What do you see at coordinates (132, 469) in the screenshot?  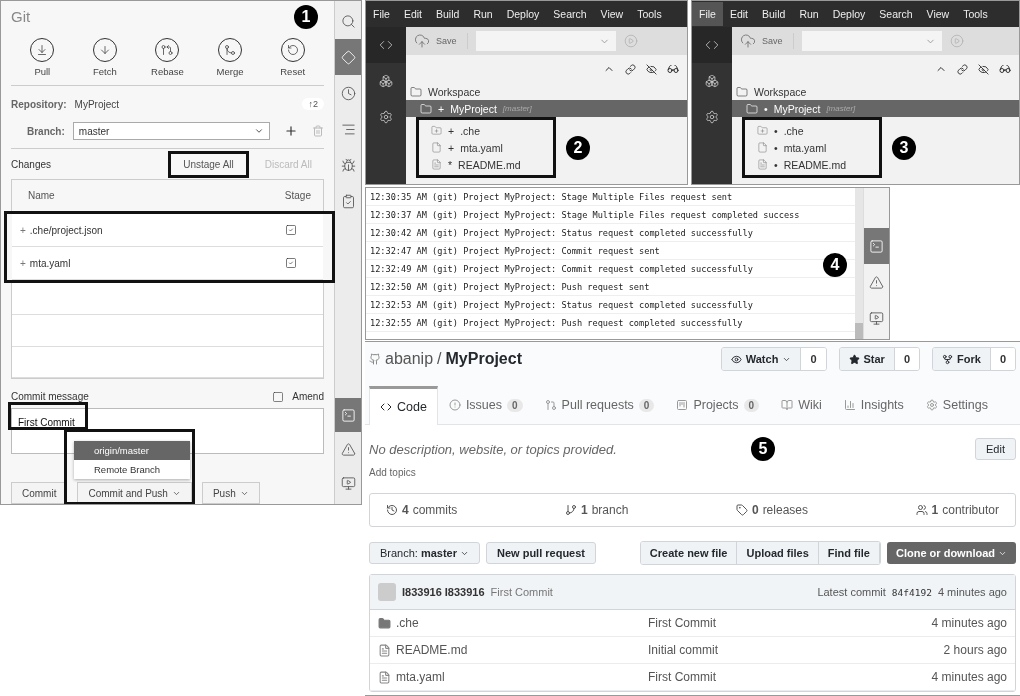 I see `menu-item: Remote Branch` at bounding box center [132, 469].